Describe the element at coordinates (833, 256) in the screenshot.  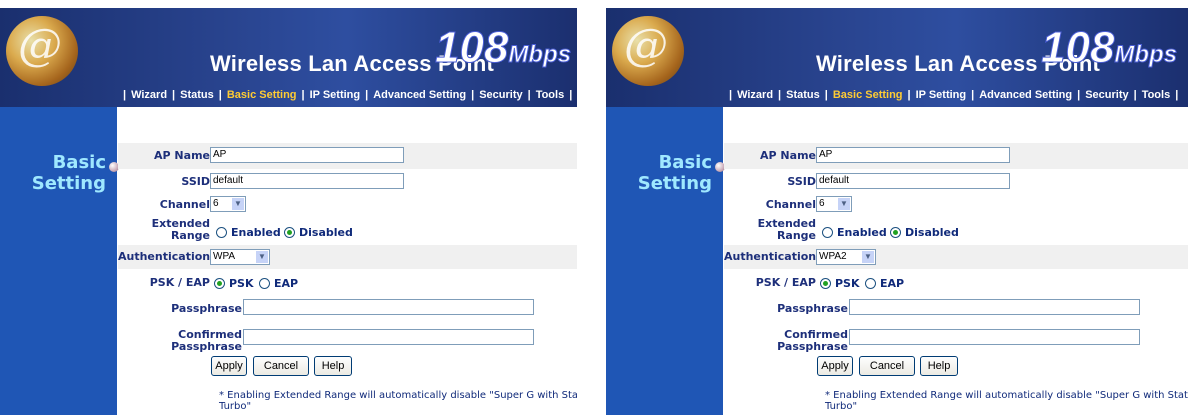
I see `authentication-value: WPA2` at that location.